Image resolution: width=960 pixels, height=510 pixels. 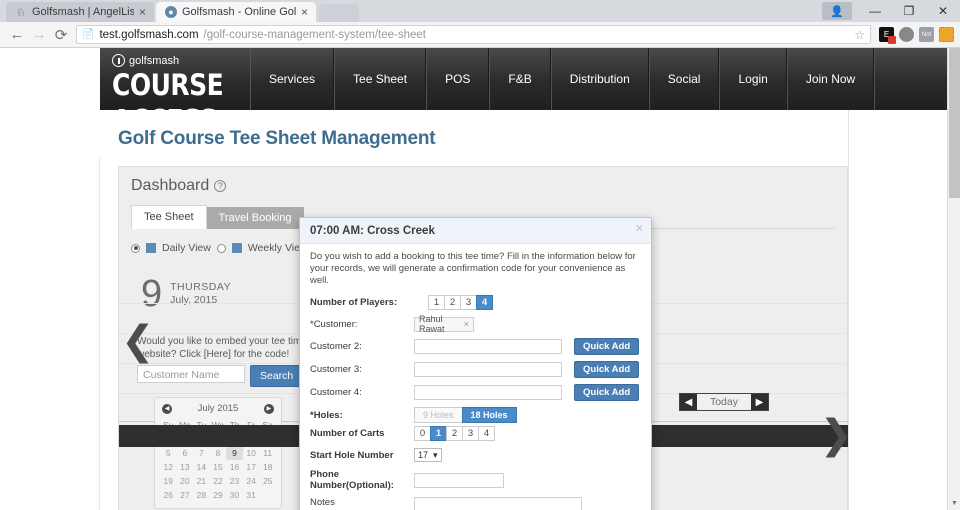 I want to click on calendar-day: 28, so click(x=201, y=495).